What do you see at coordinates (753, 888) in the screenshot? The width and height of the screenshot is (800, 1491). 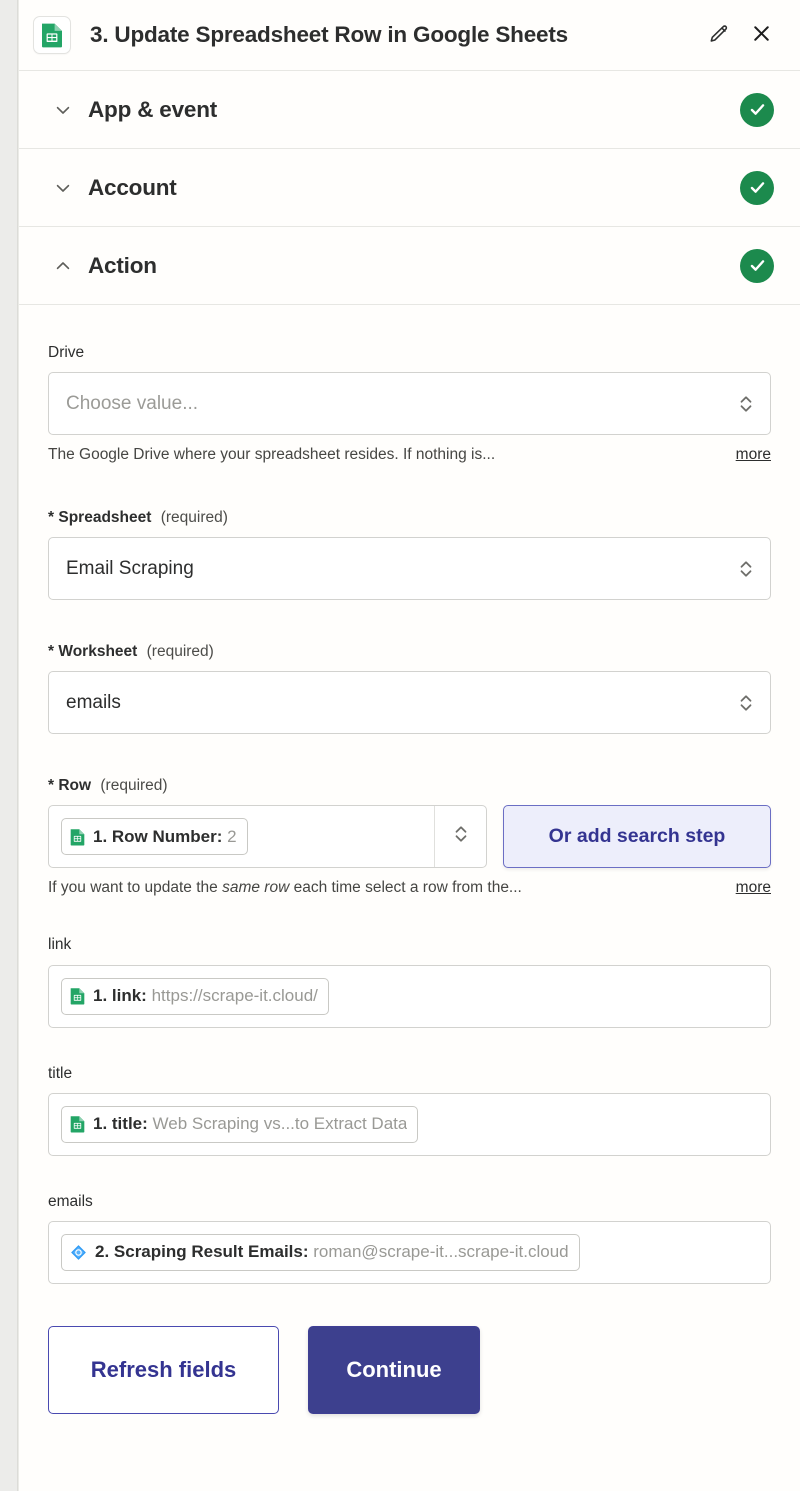 I see `row-more-link: more` at bounding box center [753, 888].